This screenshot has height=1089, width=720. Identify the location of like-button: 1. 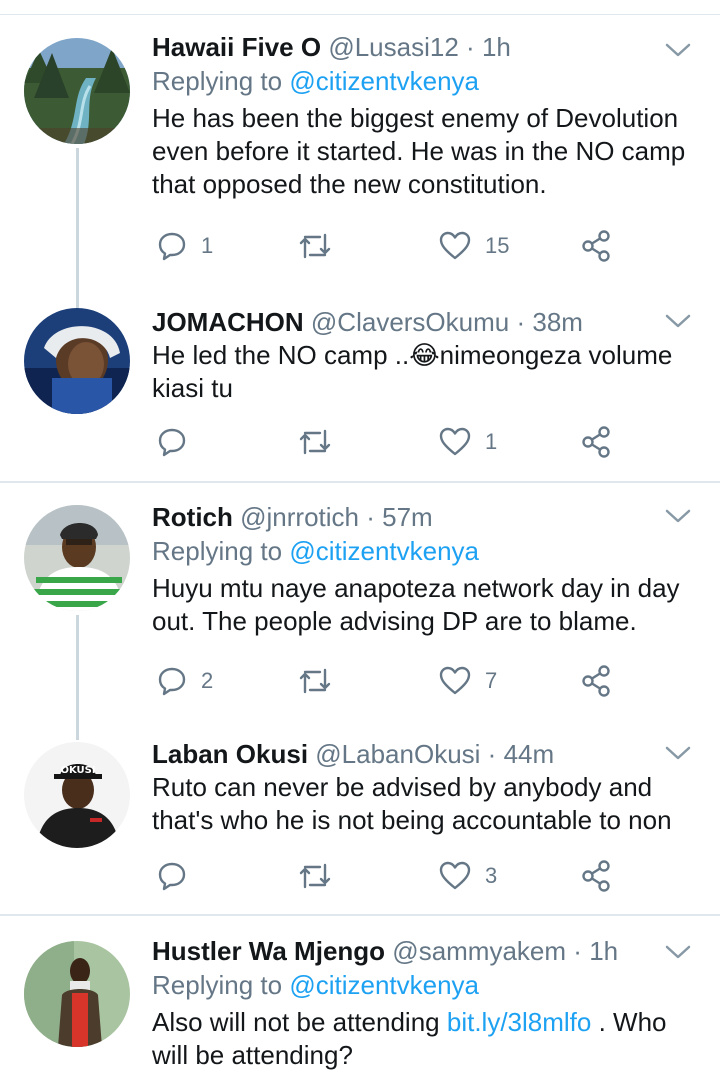
(468, 442).